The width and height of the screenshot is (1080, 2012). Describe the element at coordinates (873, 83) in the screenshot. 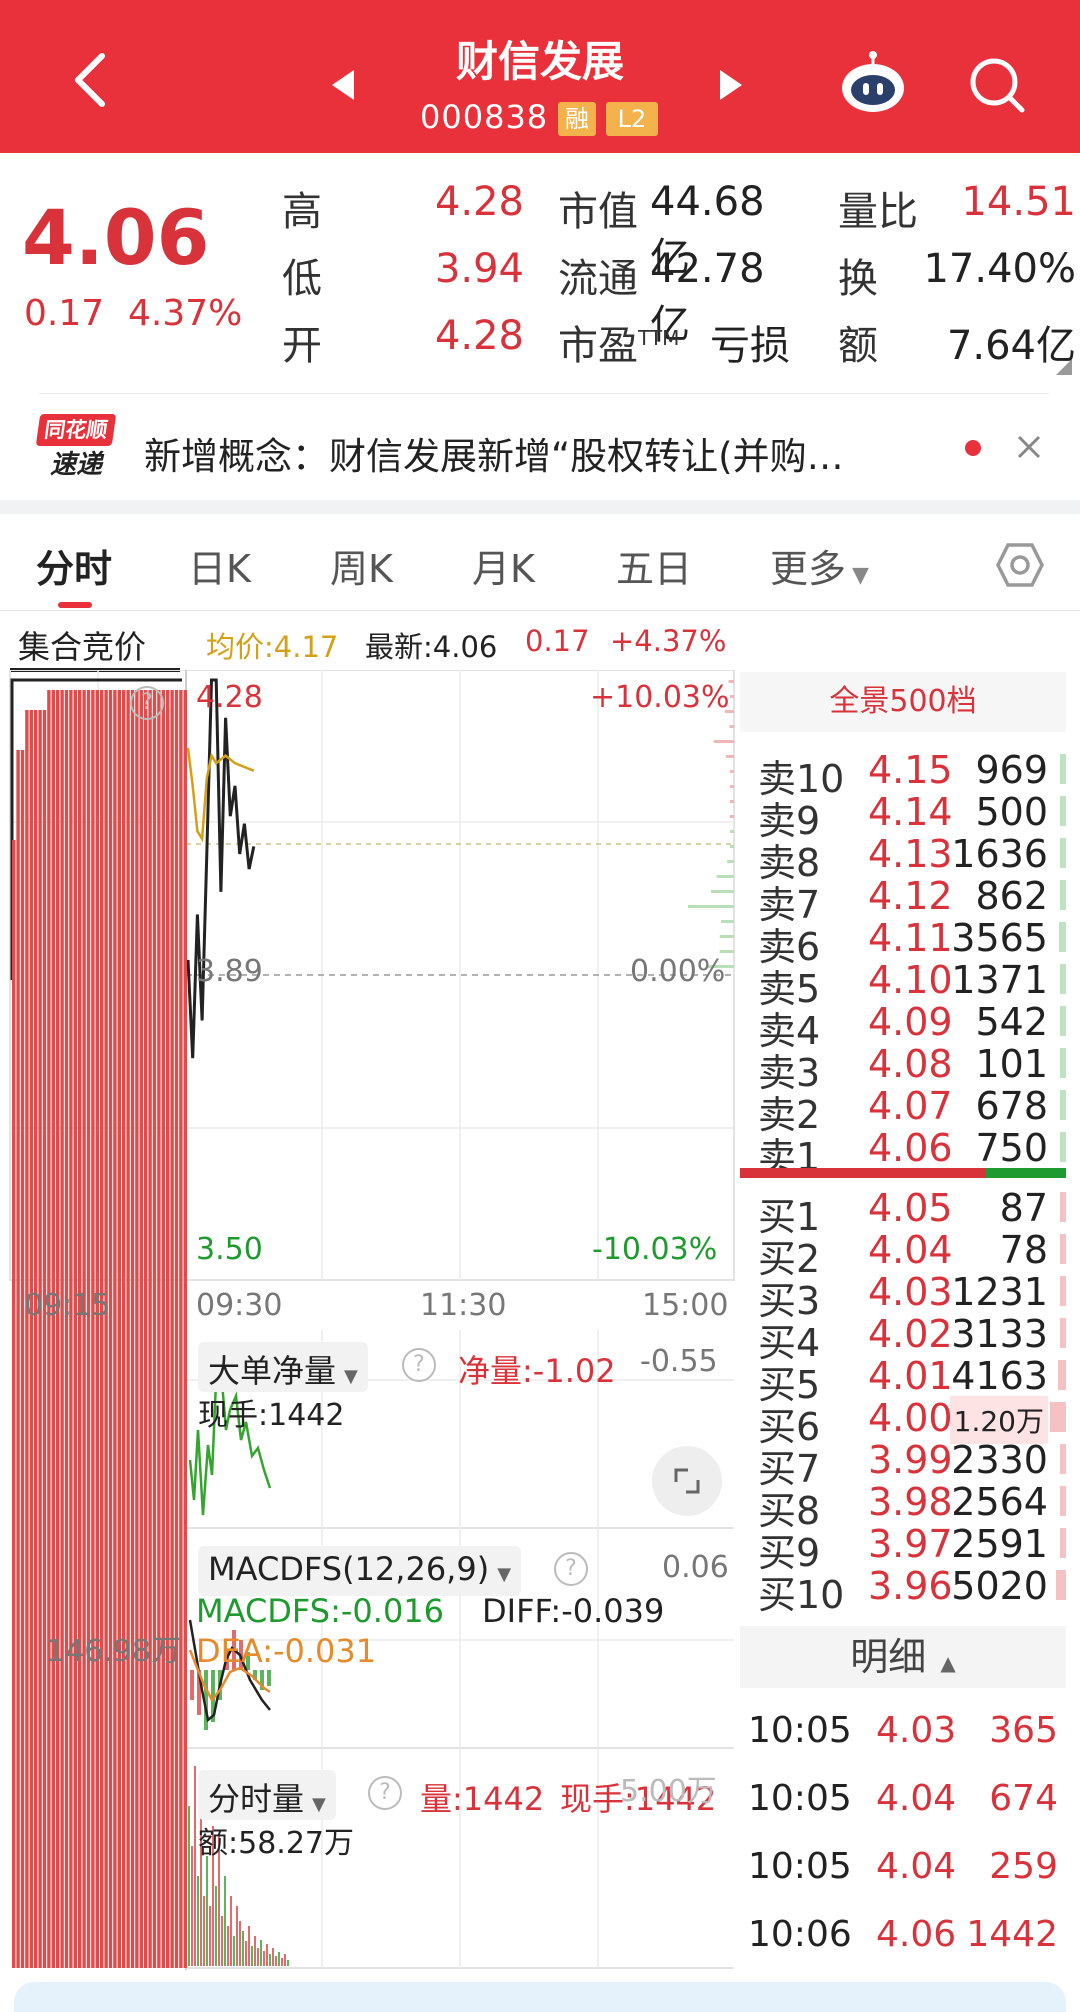

I see `robot-assistant-icon` at that location.